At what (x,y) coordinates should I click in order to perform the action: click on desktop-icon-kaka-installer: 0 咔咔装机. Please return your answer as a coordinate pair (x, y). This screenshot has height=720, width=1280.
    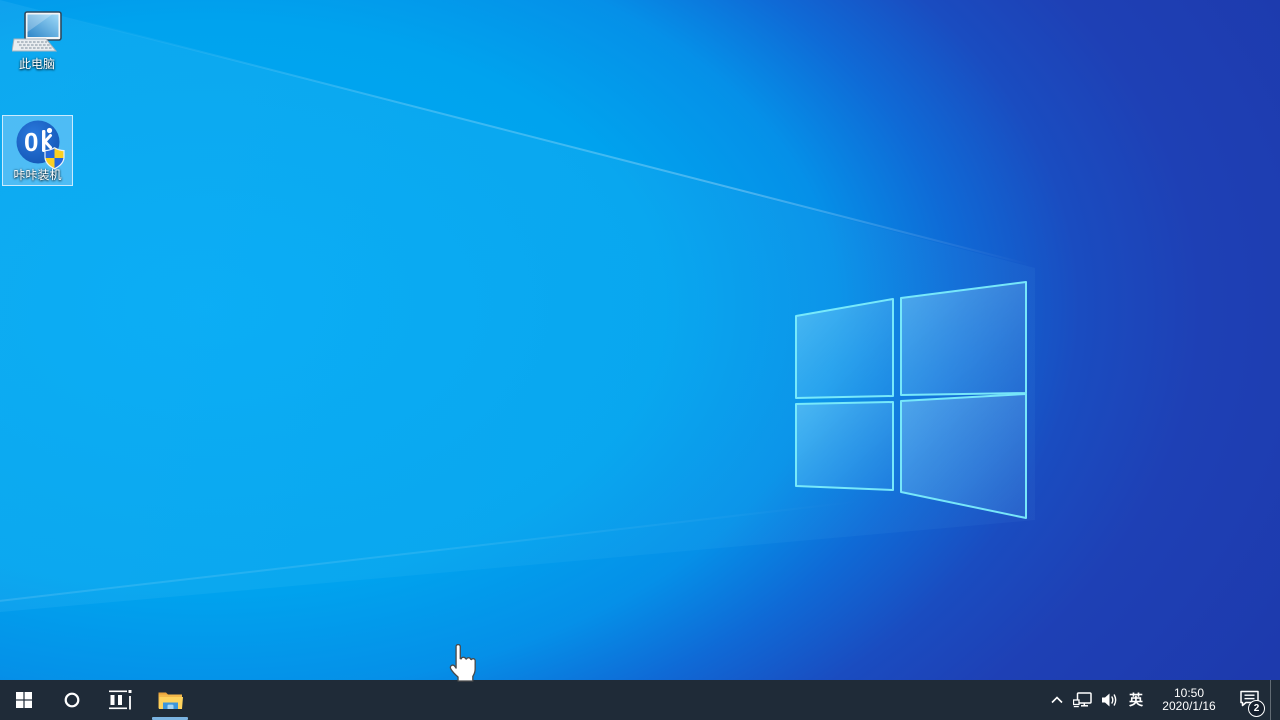
    Looking at the image, I should click on (37, 150).